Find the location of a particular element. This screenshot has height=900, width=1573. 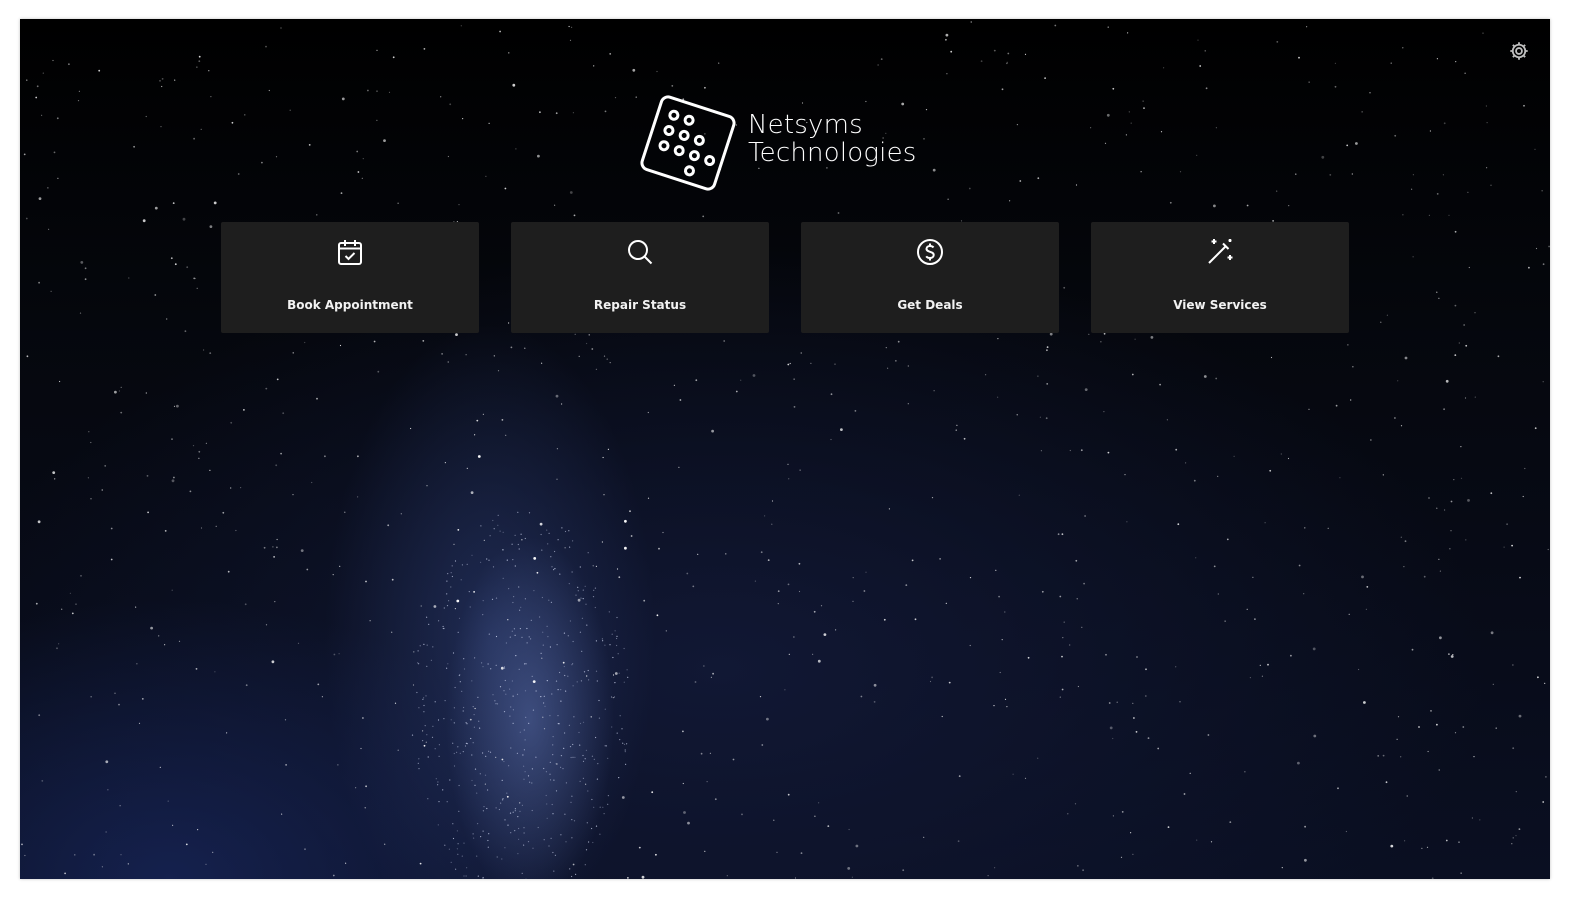

book-appointment-button: Book Appointment is located at coordinates (350, 277).